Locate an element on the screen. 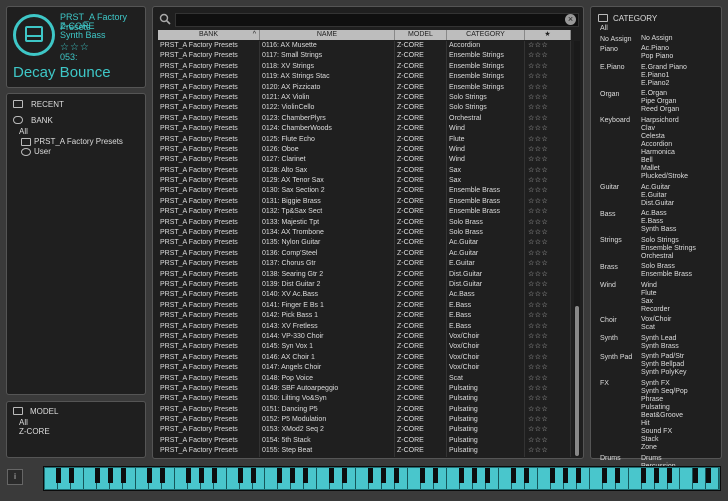 The image size is (728, 501). category-item: E.Piano2 is located at coordinates (655, 83).